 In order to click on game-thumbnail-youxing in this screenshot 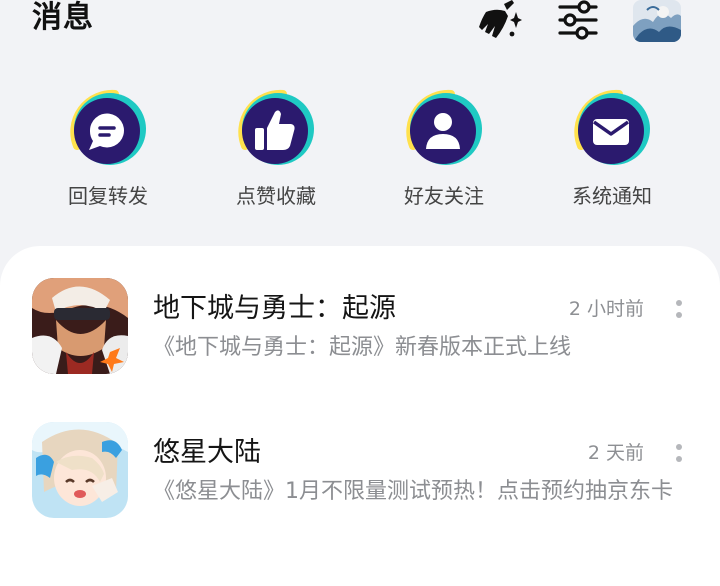, I will do `click(80, 470)`.